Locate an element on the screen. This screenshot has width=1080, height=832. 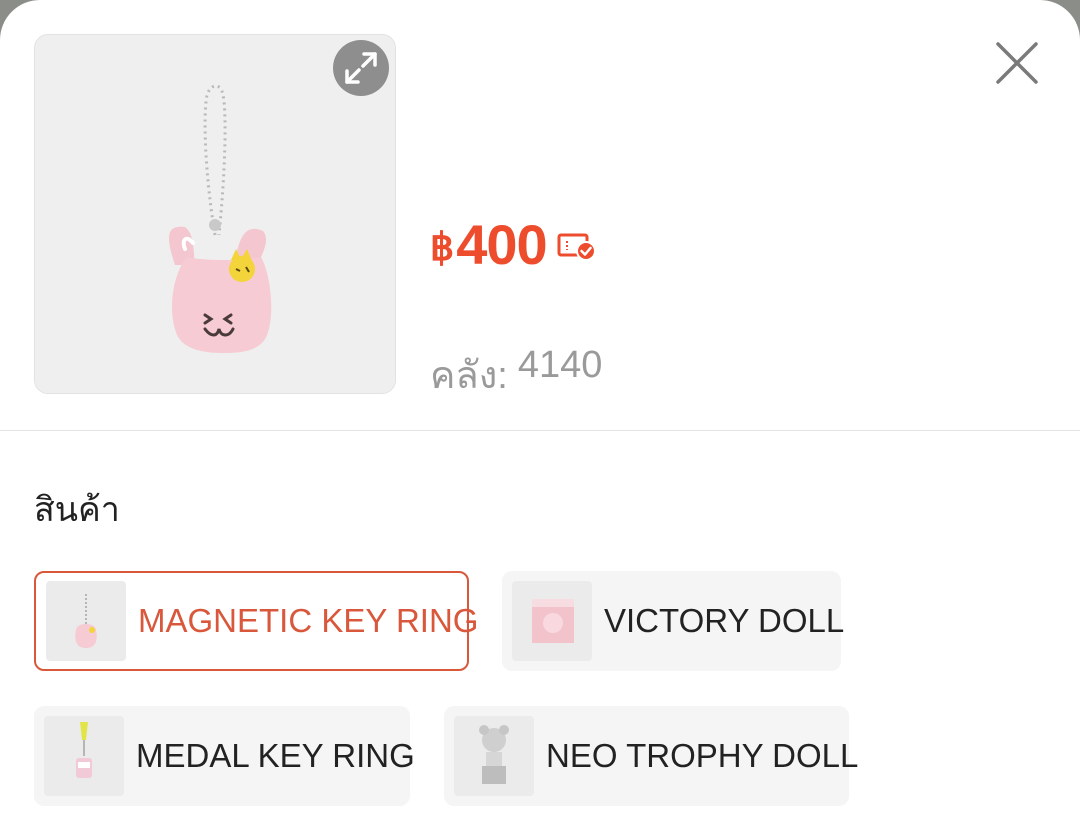
stock-value: 4140 is located at coordinates (560, 365).